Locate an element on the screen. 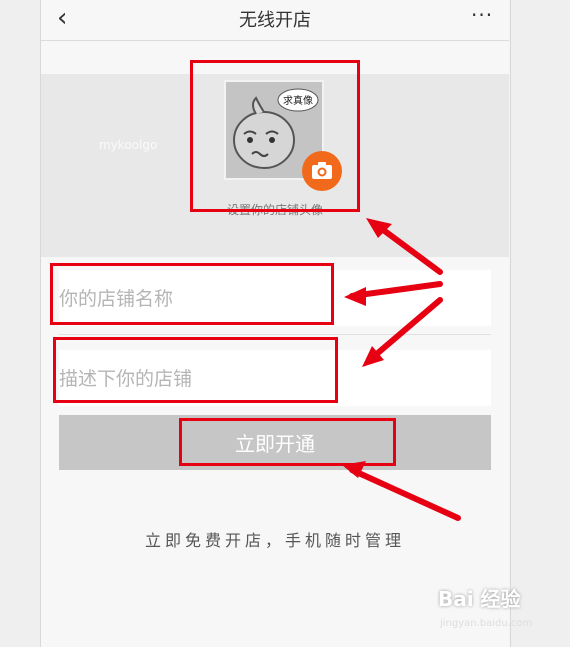  annotation-arrows is located at coordinates (401, 369).